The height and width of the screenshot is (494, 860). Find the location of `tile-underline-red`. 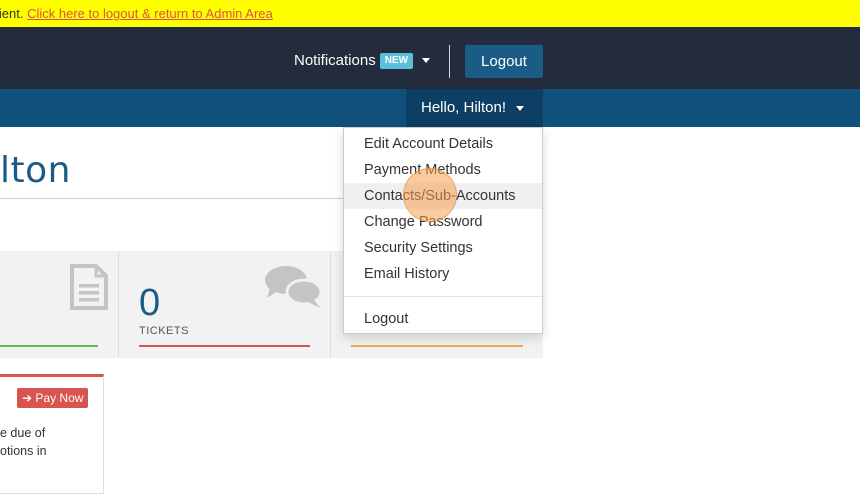

tile-underline-red is located at coordinates (224, 346).